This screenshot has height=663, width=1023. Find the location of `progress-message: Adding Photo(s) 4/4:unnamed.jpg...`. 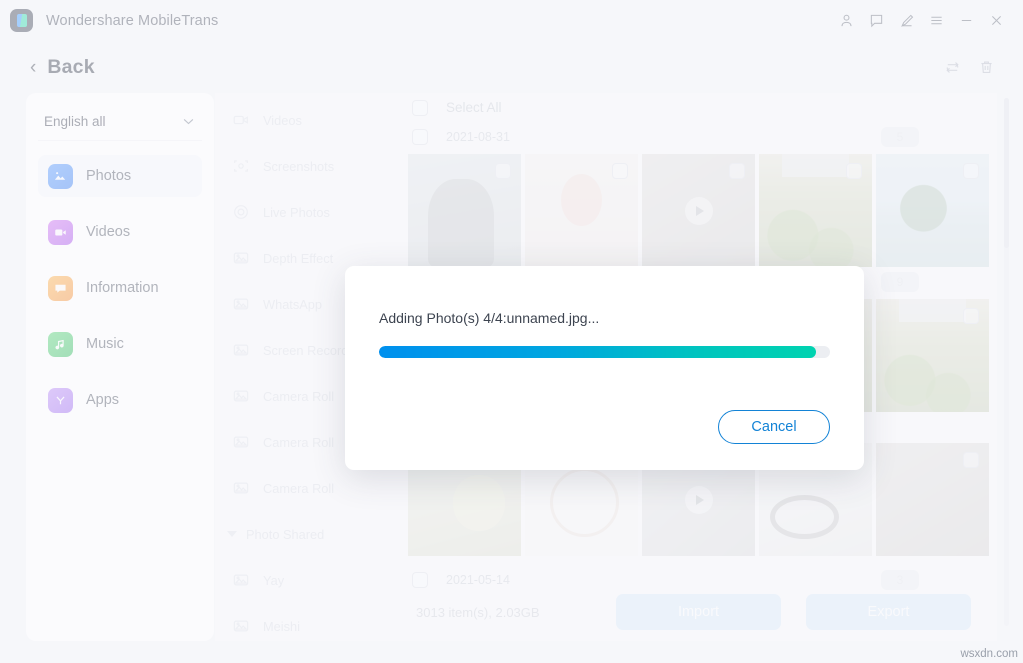

progress-message: Adding Photo(s) 4/4:unnamed.jpg... is located at coordinates (489, 318).